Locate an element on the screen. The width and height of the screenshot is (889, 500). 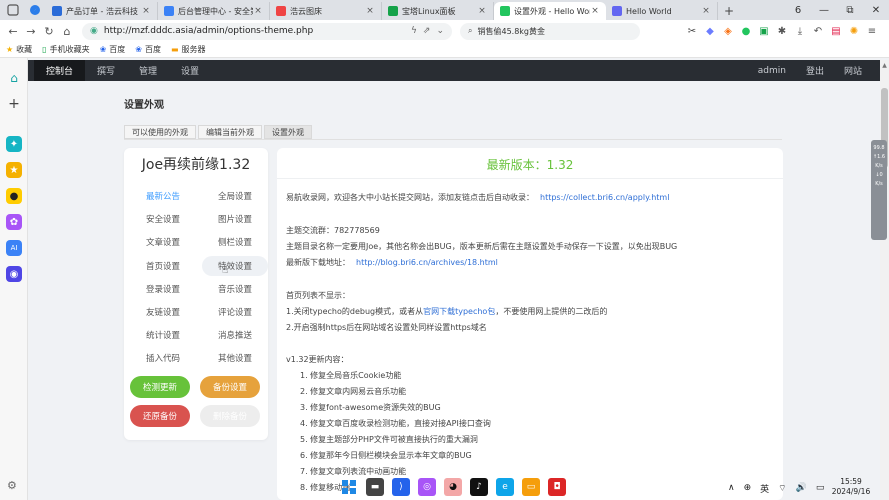
browser-tab: 浩云图床 × is located at coordinates (326, 11).